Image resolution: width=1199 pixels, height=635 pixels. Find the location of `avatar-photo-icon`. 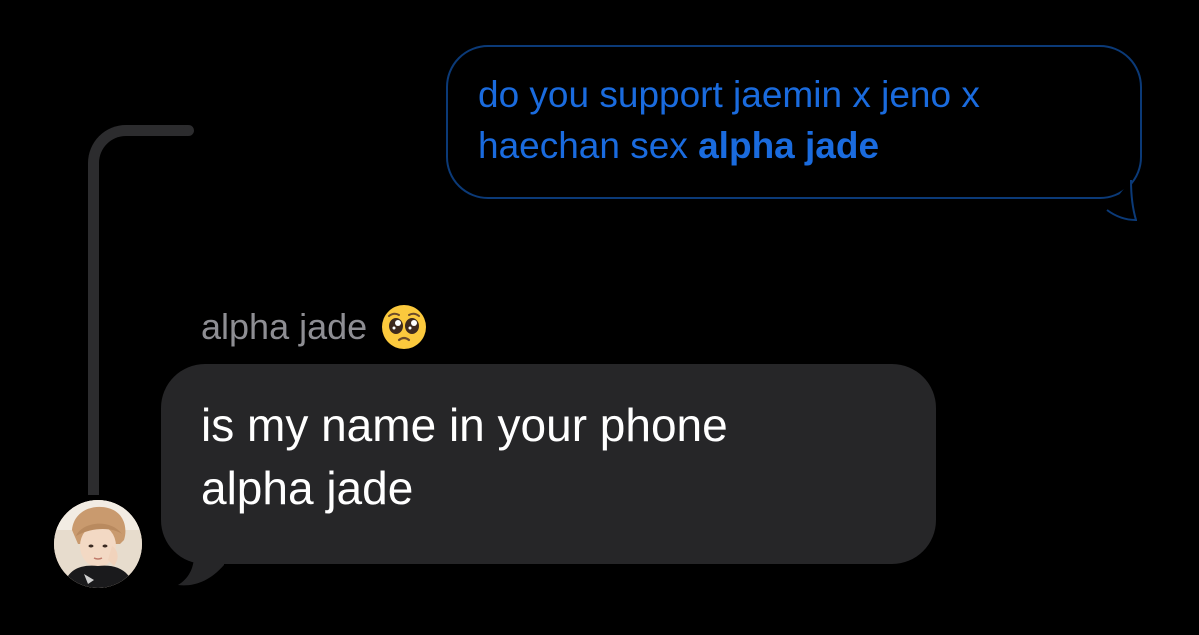

avatar-photo-icon is located at coordinates (98, 544).